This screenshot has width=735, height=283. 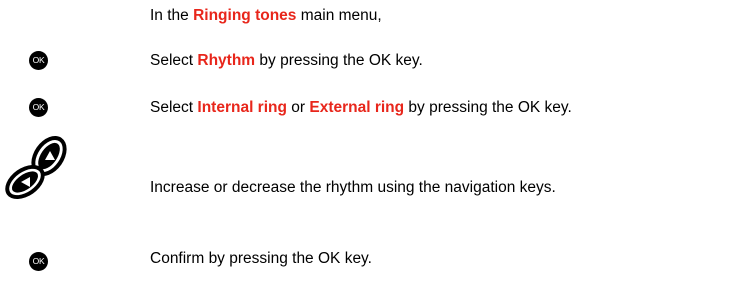 I want to click on step-select-rhythm: Select Rhythm by pressing the OK key., so click(x=286, y=61).